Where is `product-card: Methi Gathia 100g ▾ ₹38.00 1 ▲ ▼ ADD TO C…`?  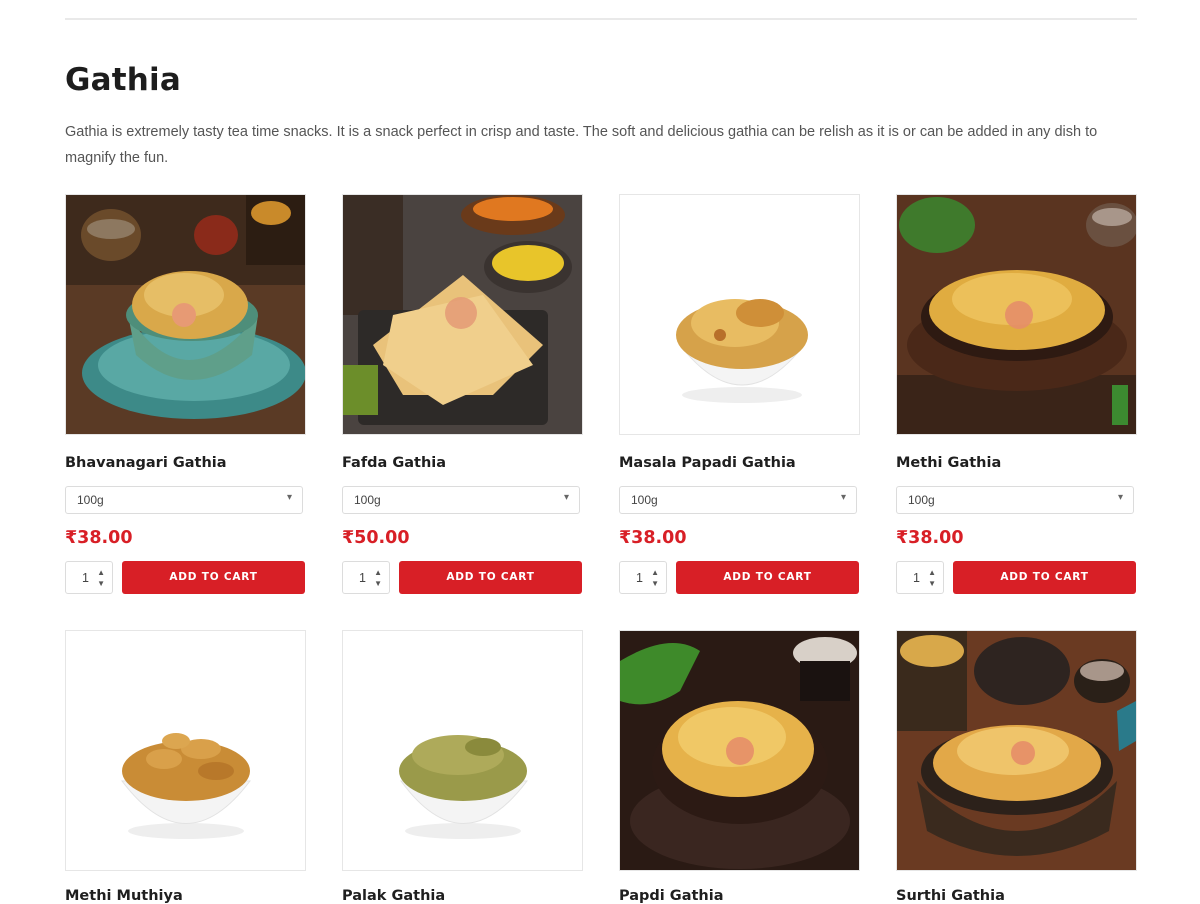
product-card: Methi Gathia 100g ▾ ₹38.00 1 ▲ ▼ ADD TO C… is located at coordinates (1016, 394).